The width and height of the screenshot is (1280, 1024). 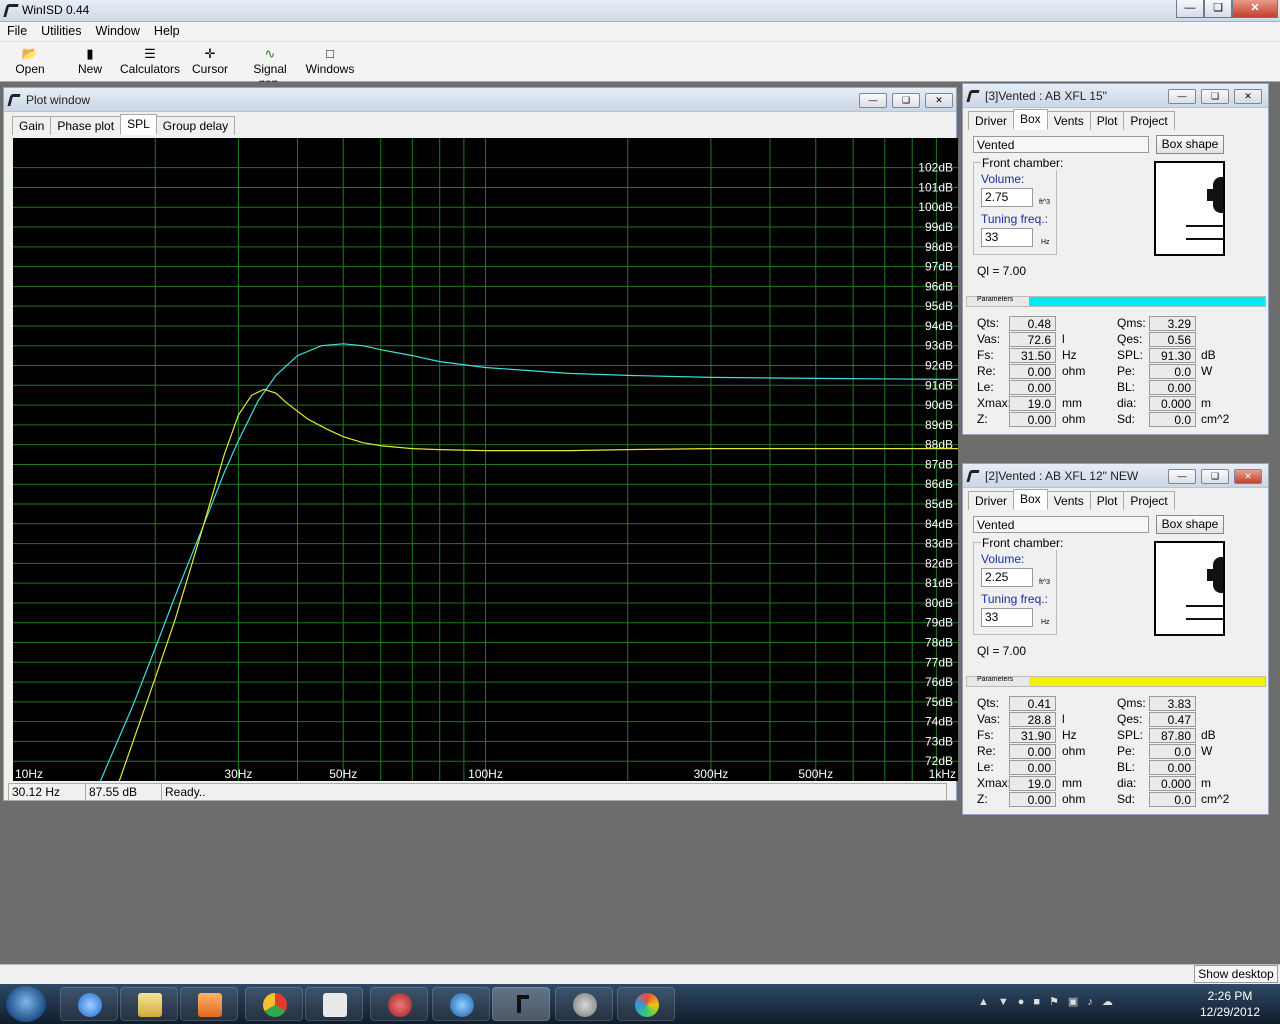 What do you see at coordinates (939, 445) in the screenshot?
I see `y-tick-label: 88dB` at bounding box center [939, 445].